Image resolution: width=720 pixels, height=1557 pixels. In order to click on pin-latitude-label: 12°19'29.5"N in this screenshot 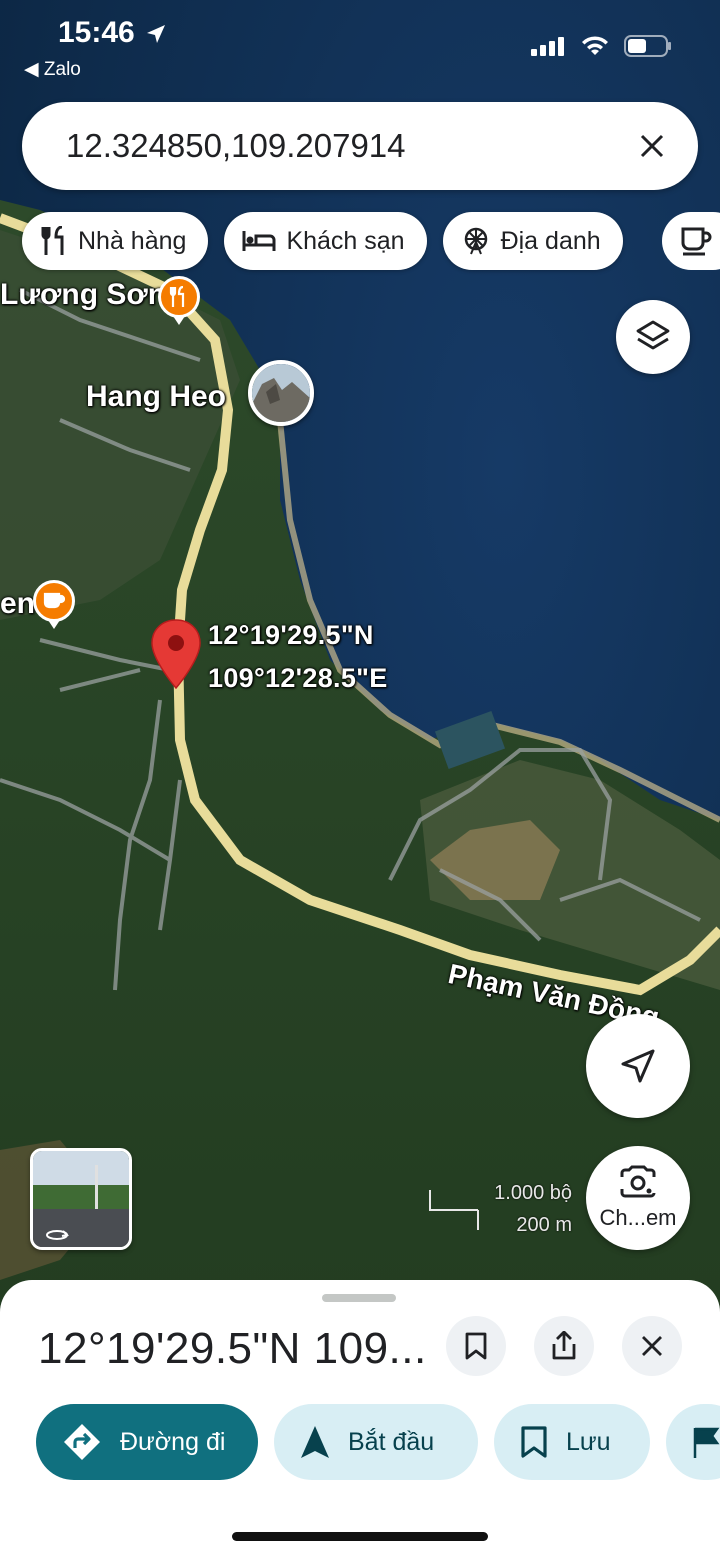, I will do `click(291, 635)`.